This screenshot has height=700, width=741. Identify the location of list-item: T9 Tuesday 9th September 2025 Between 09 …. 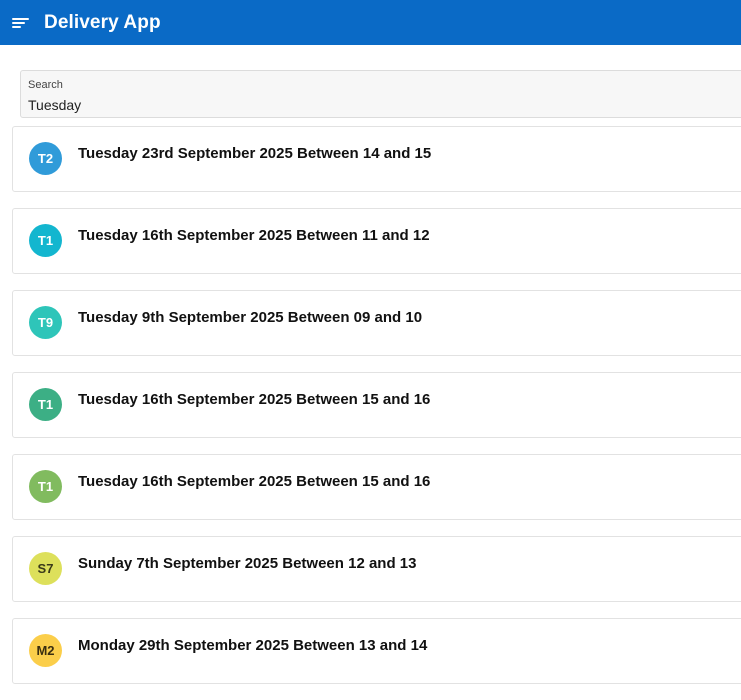
(376, 323).